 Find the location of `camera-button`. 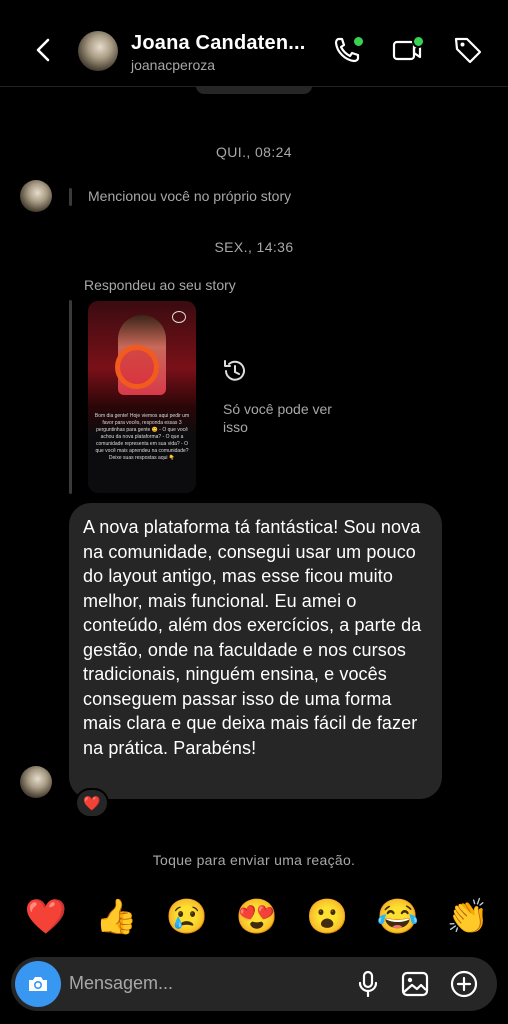

camera-button is located at coordinates (38, 984).